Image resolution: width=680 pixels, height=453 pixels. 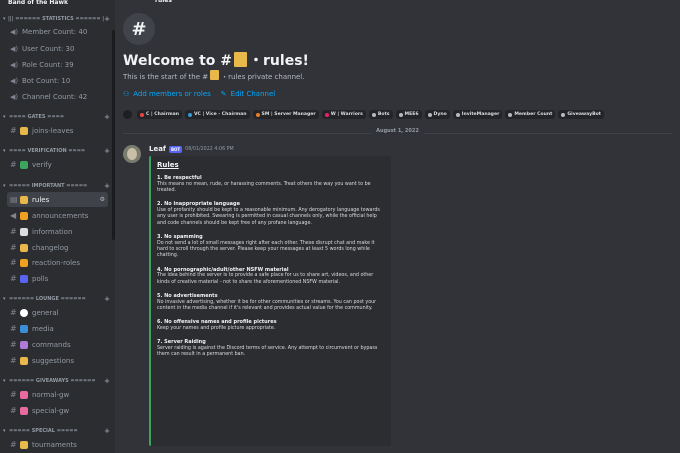 What do you see at coordinates (57, 231) in the screenshot?
I see `channel-information: # information` at bounding box center [57, 231].